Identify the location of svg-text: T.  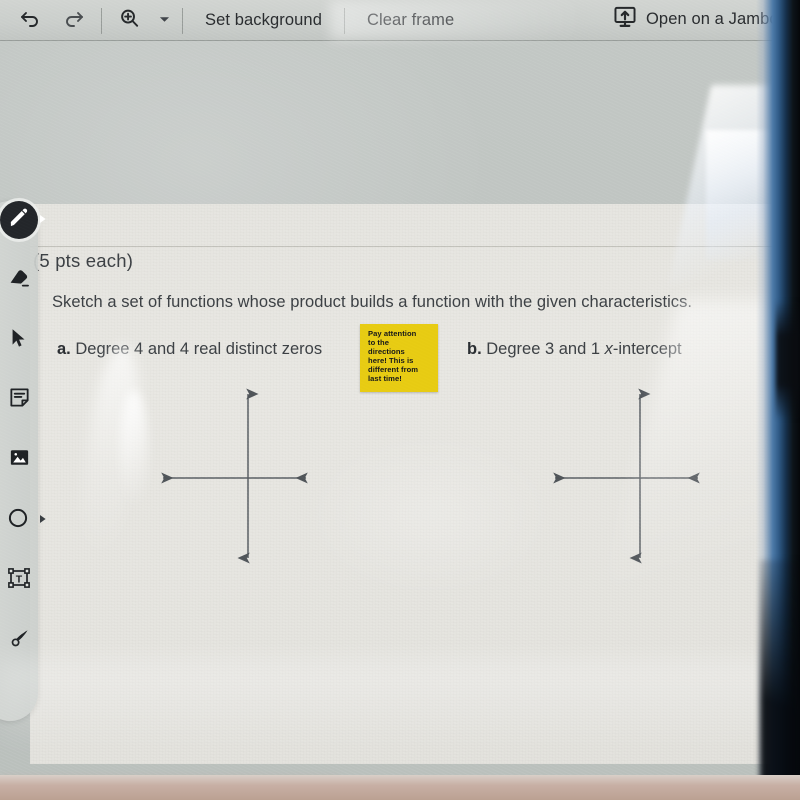
(19, 579).